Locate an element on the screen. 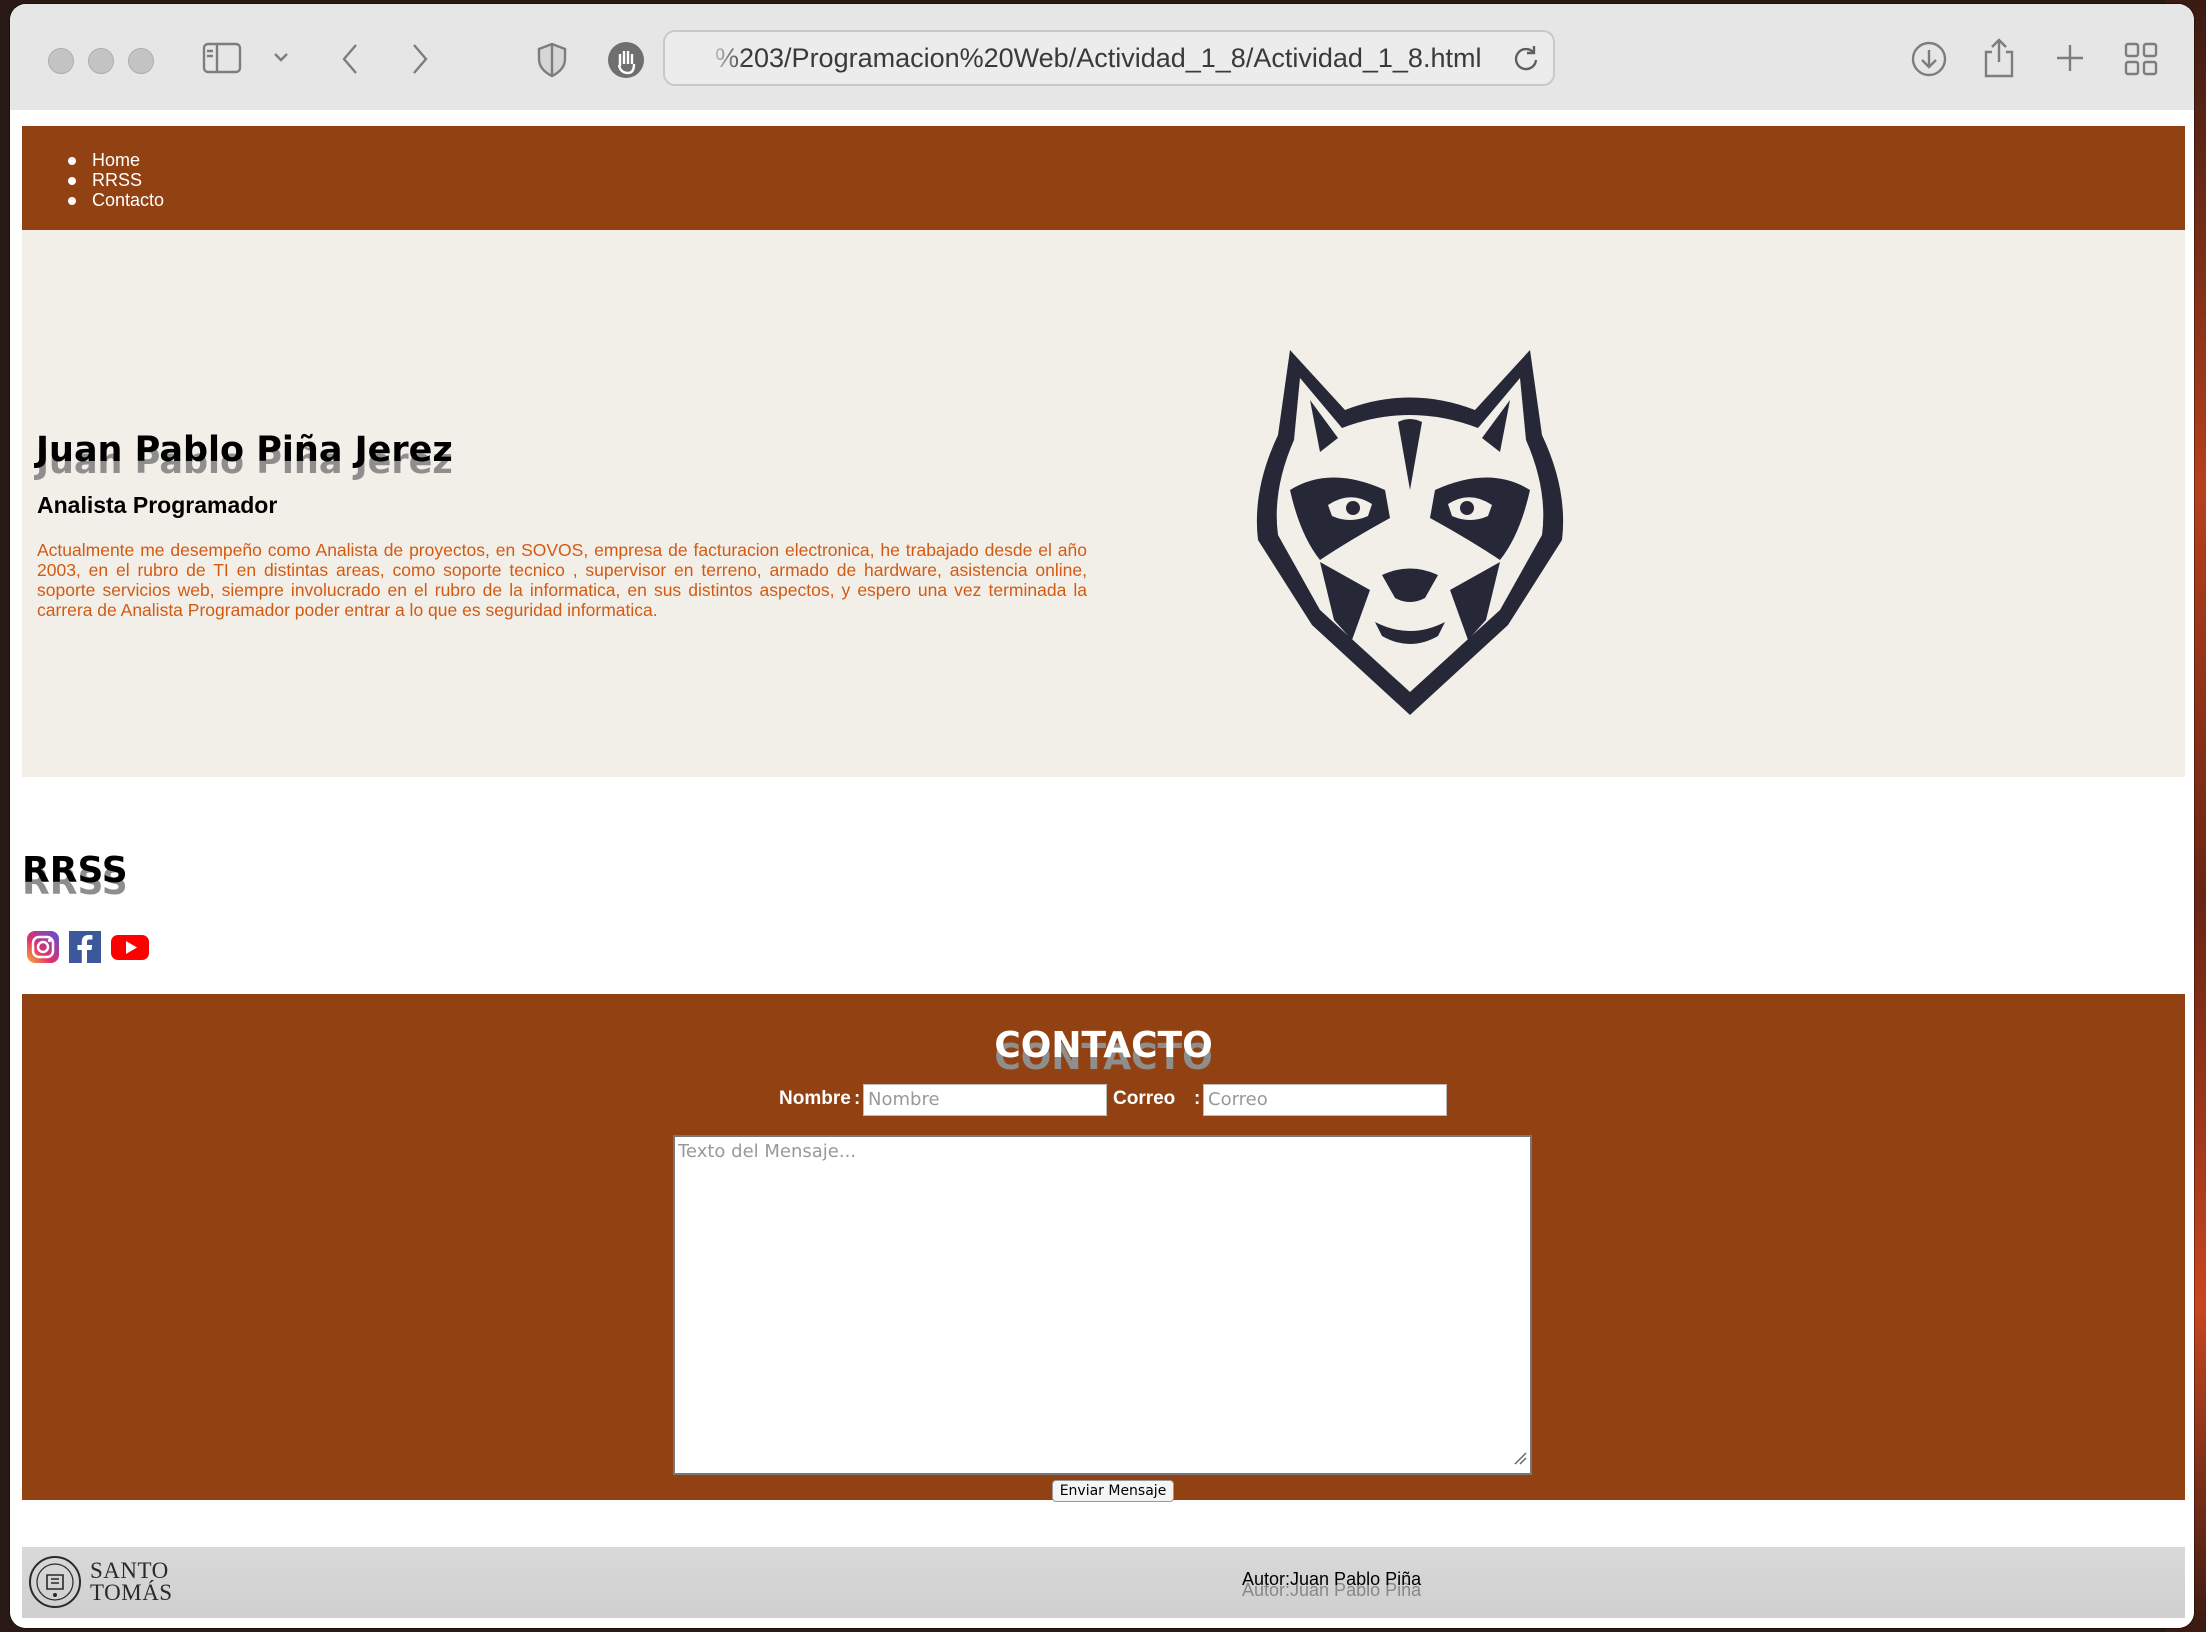 The image size is (2206, 1632). logo-line-1: SANTO is located at coordinates (129, 1570).